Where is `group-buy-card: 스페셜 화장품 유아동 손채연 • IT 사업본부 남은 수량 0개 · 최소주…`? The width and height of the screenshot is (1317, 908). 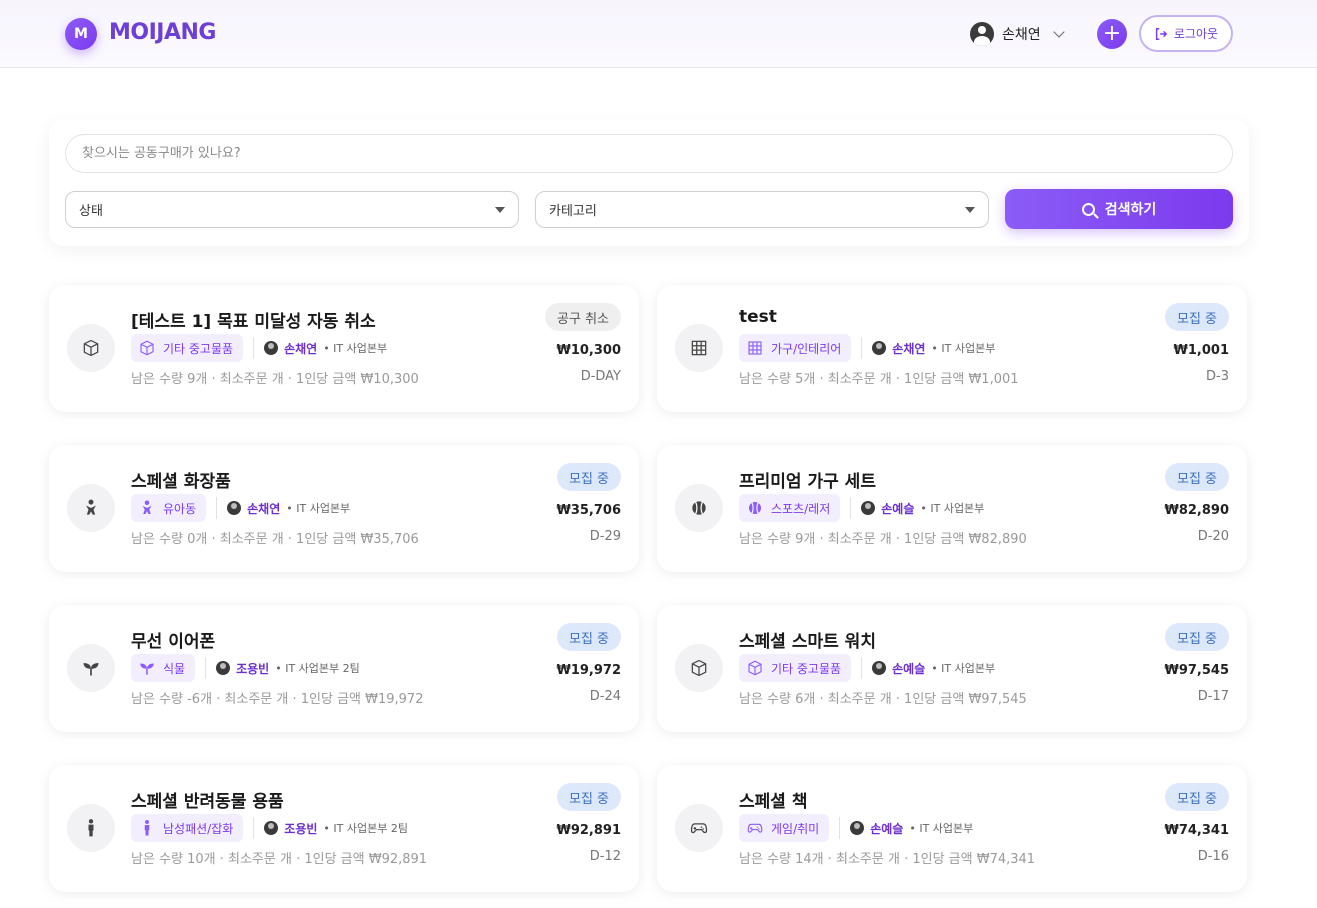 group-buy-card: 스페셜 화장품 유아동 손채연 • IT 사업본부 남은 수량 0개 · 최소주… is located at coordinates (344, 508).